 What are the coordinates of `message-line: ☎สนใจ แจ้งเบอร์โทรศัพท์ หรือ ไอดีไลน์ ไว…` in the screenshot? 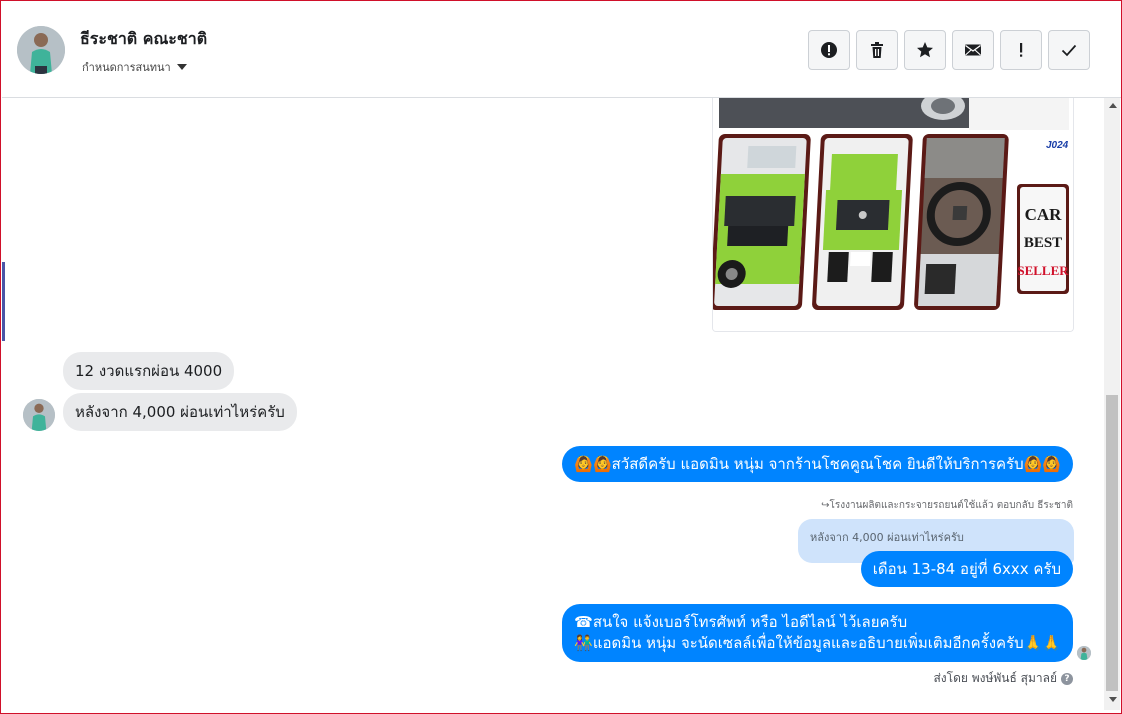 It's located at (741, 622).